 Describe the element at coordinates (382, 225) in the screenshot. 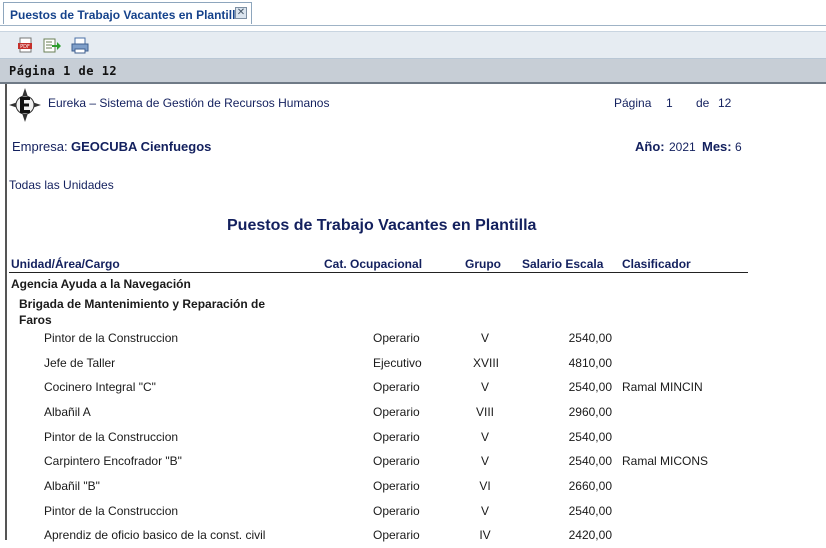

I see `report-title: Puestos de Trabajo Vacantes en Plantilla` at that location.